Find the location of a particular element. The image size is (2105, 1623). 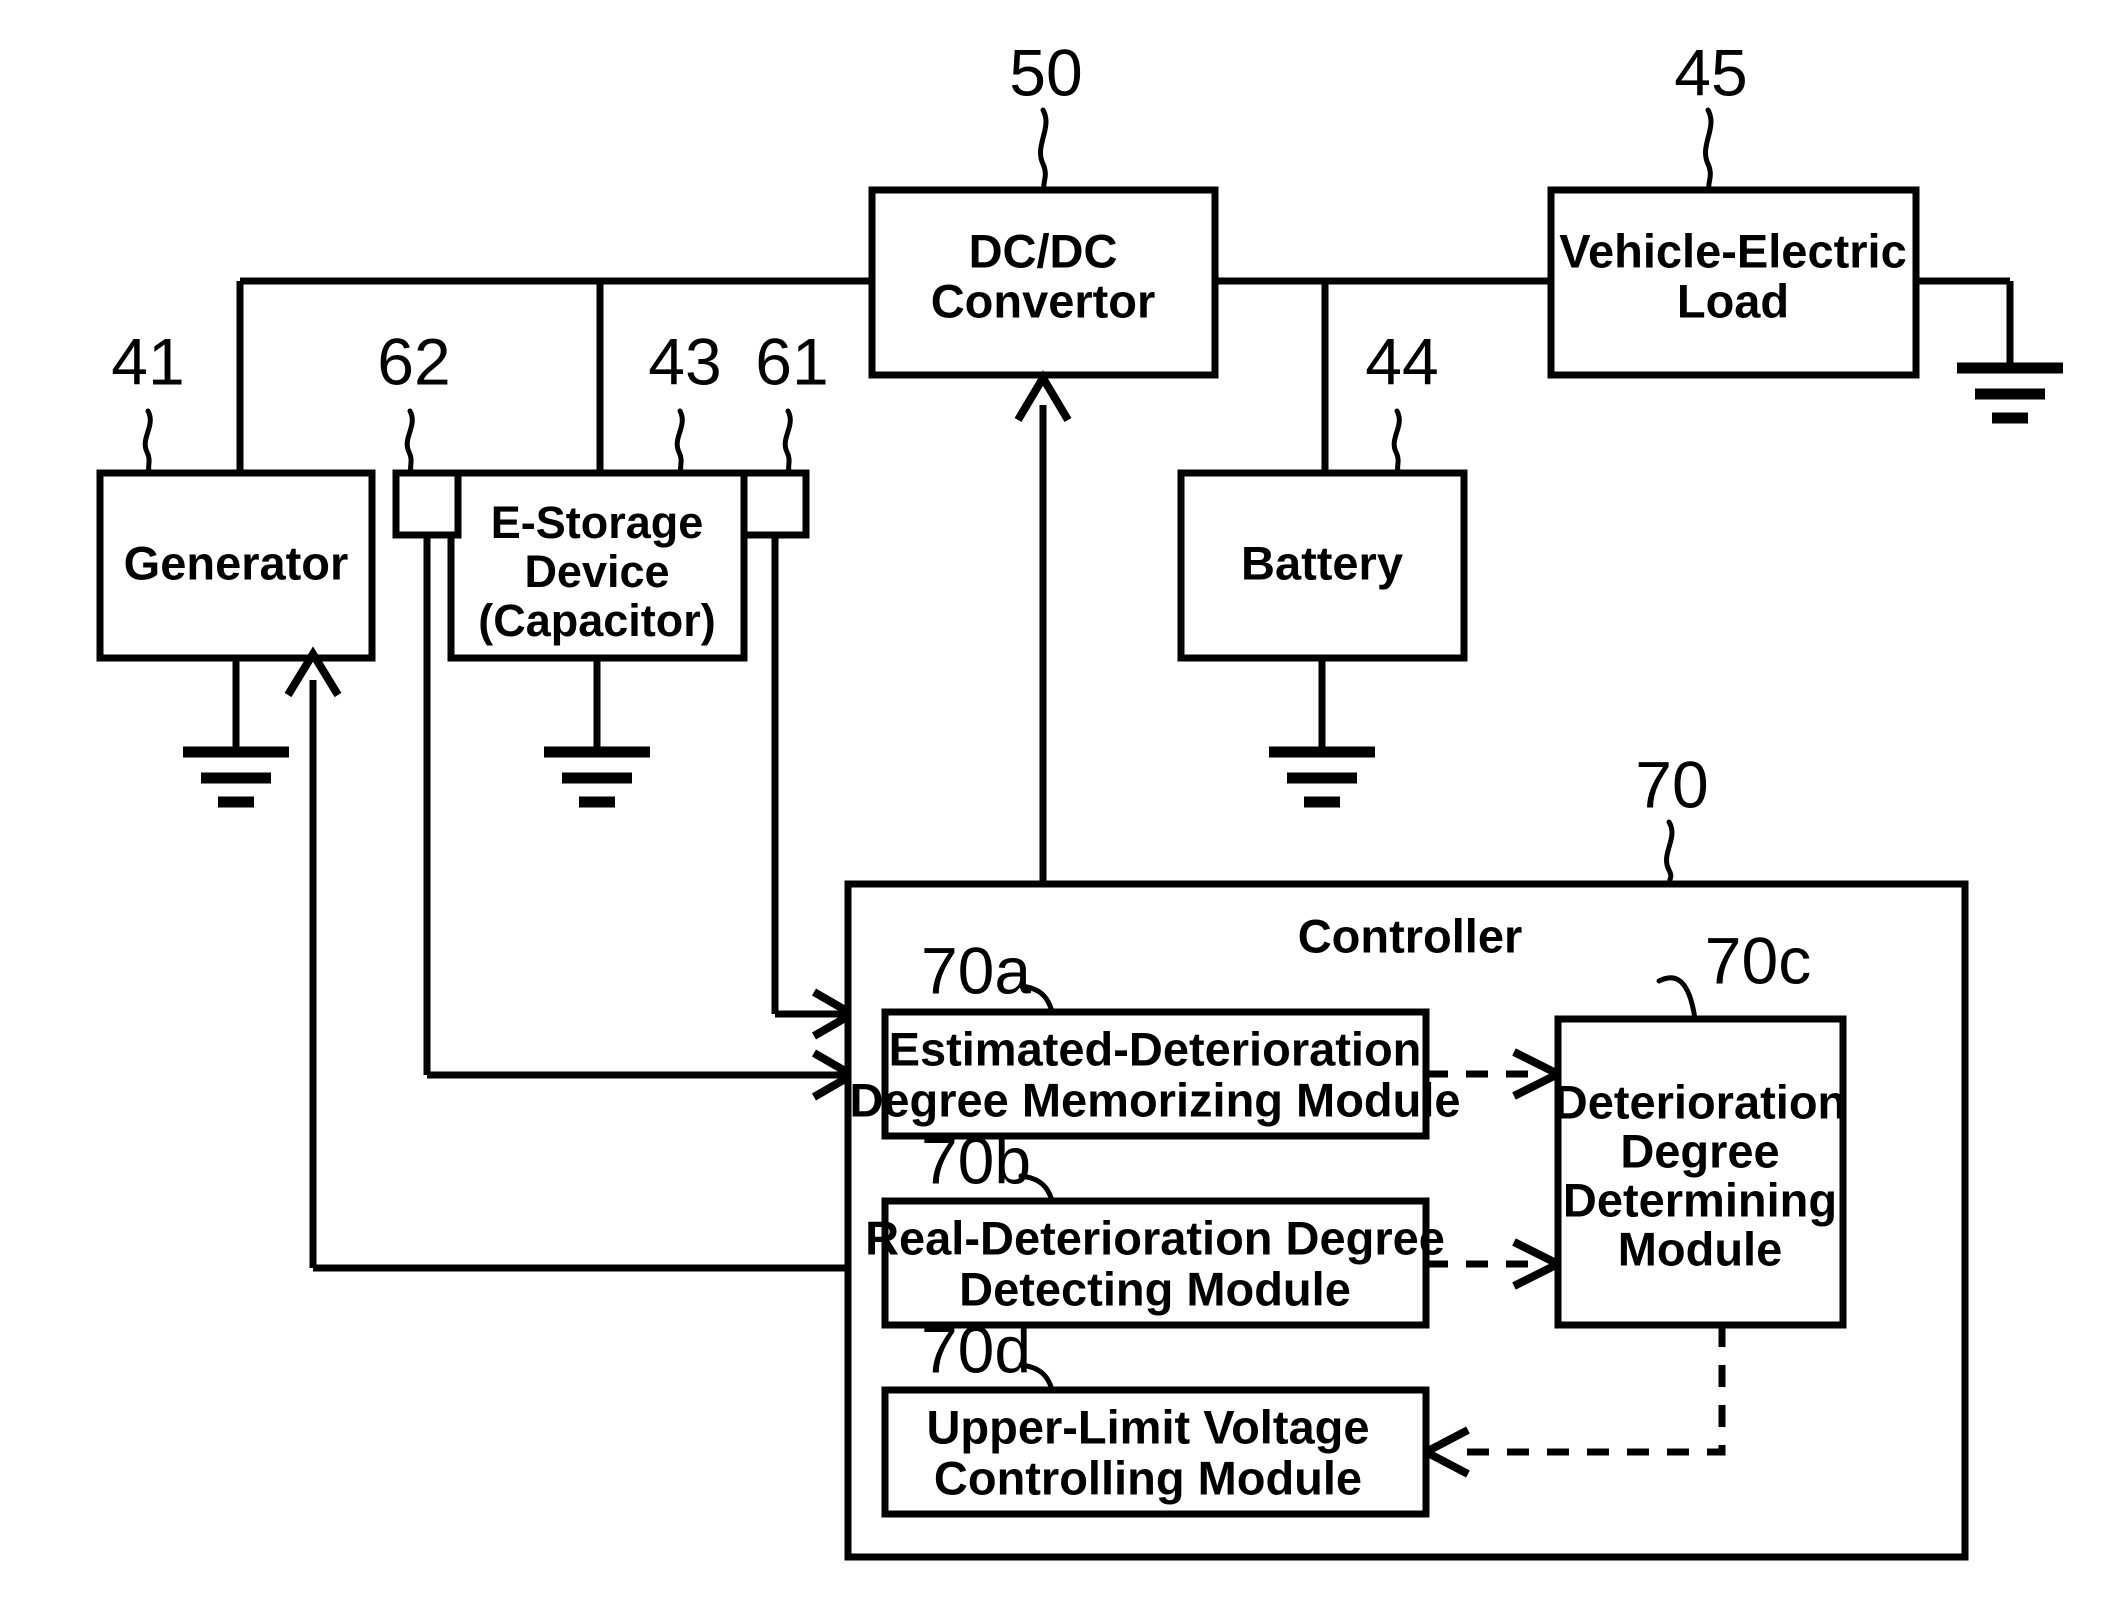

battery-label: Battery is located at coordinates (1322, 562).